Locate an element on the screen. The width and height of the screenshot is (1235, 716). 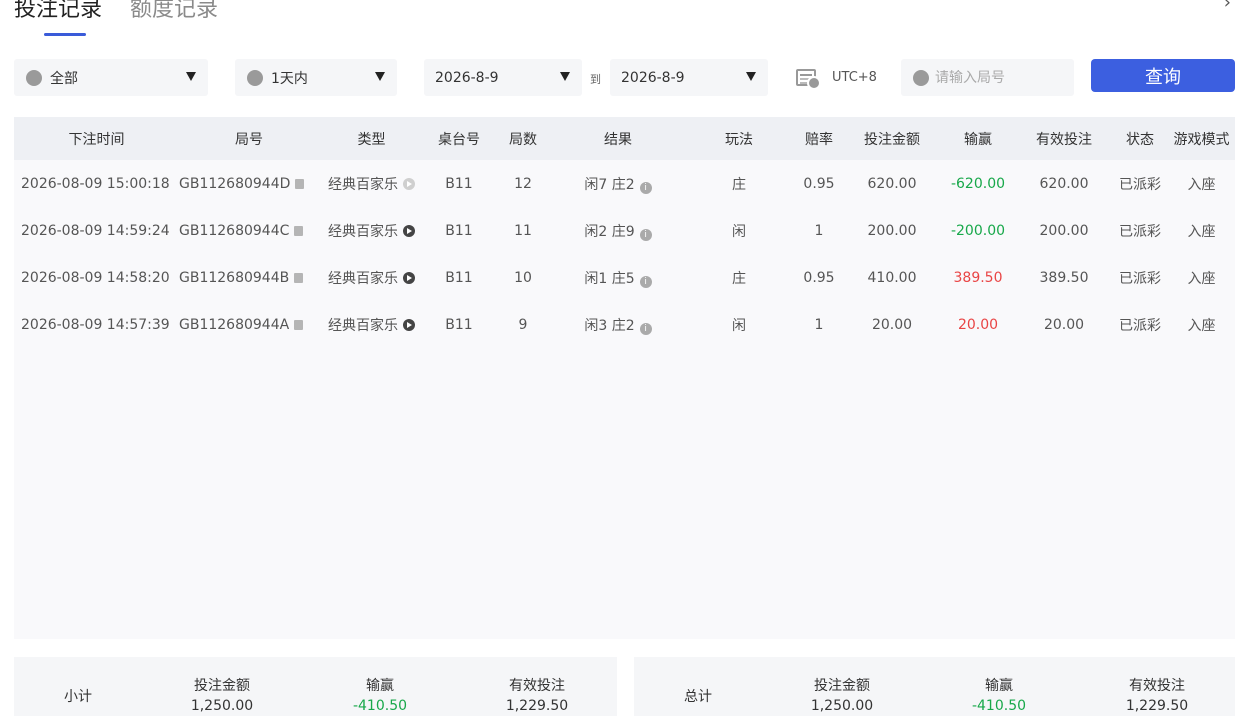
clock-icon is located at coordinates (255, 77).